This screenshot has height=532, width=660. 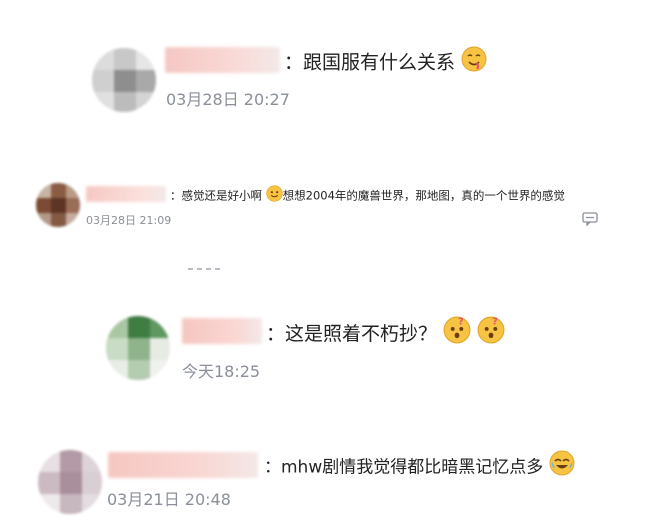 What do you see at coordinates (590, 220) in the screenshot?
I see `reply-icon` at bounding box center [590, 220].